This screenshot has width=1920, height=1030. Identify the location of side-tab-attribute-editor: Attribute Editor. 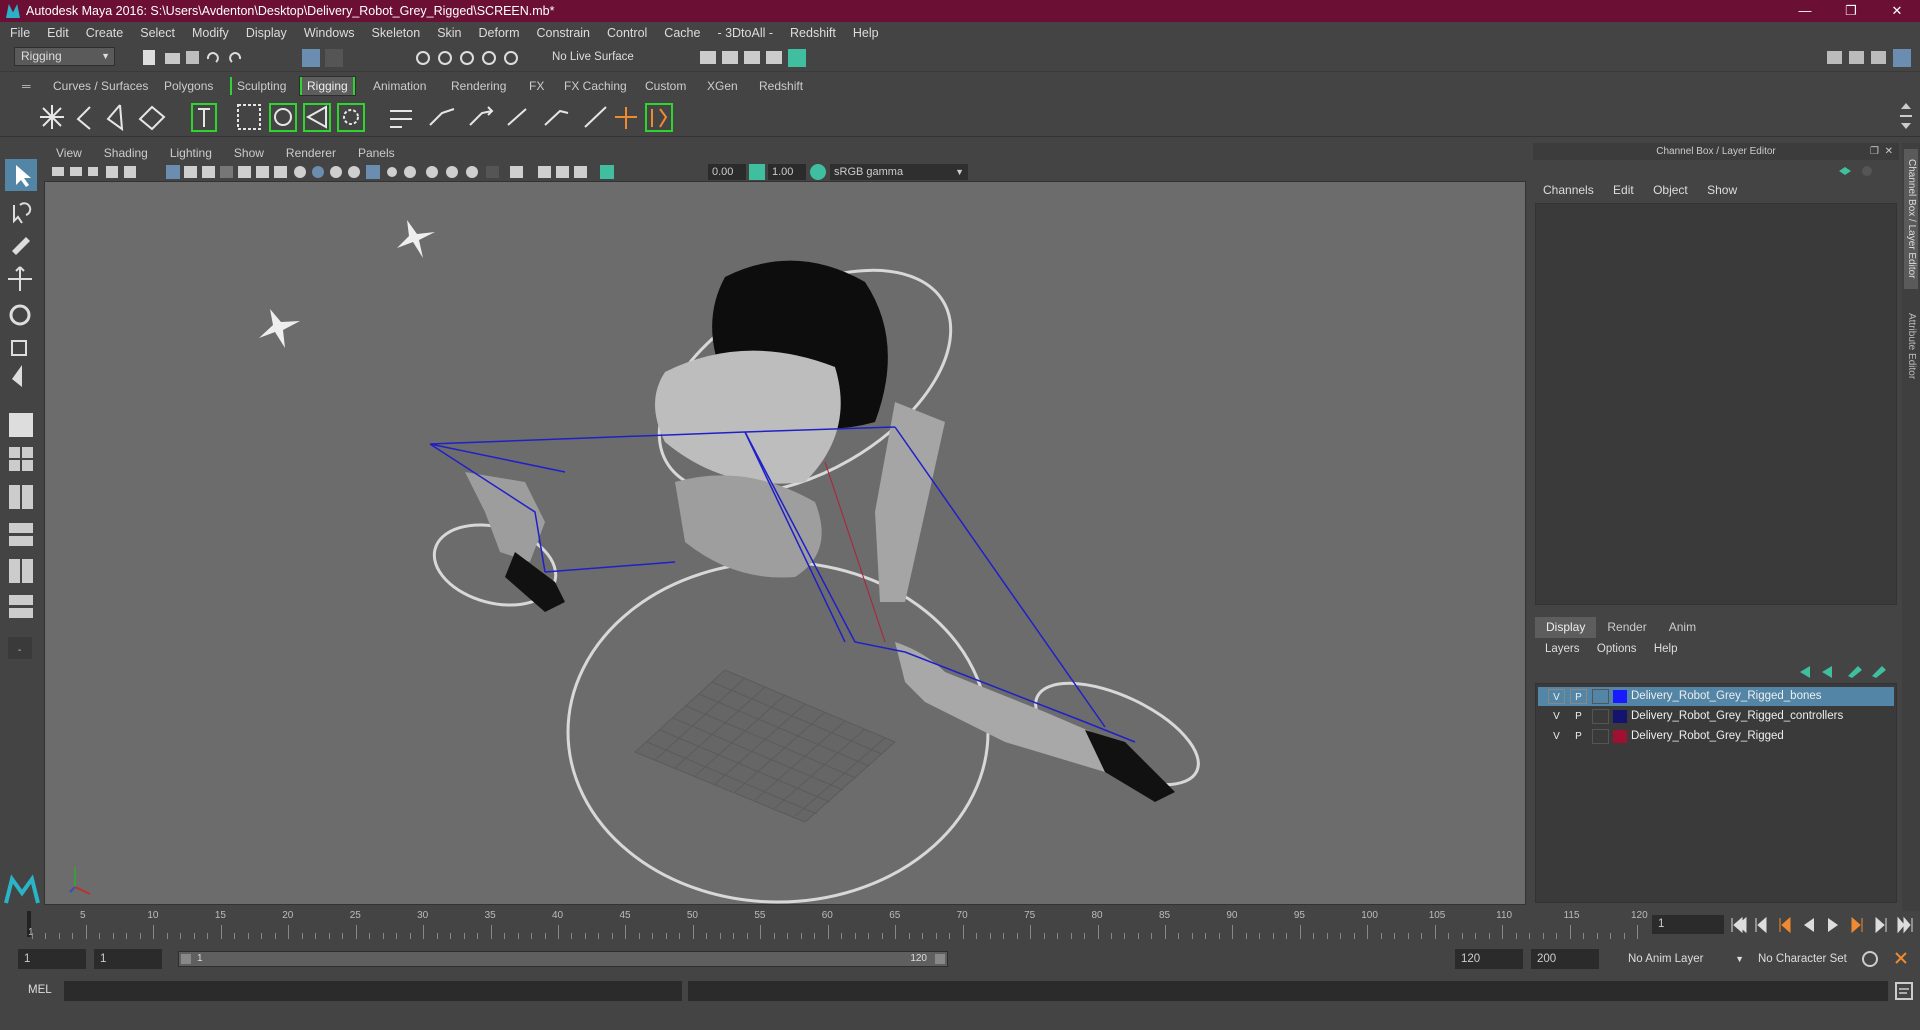
(1911, 346).